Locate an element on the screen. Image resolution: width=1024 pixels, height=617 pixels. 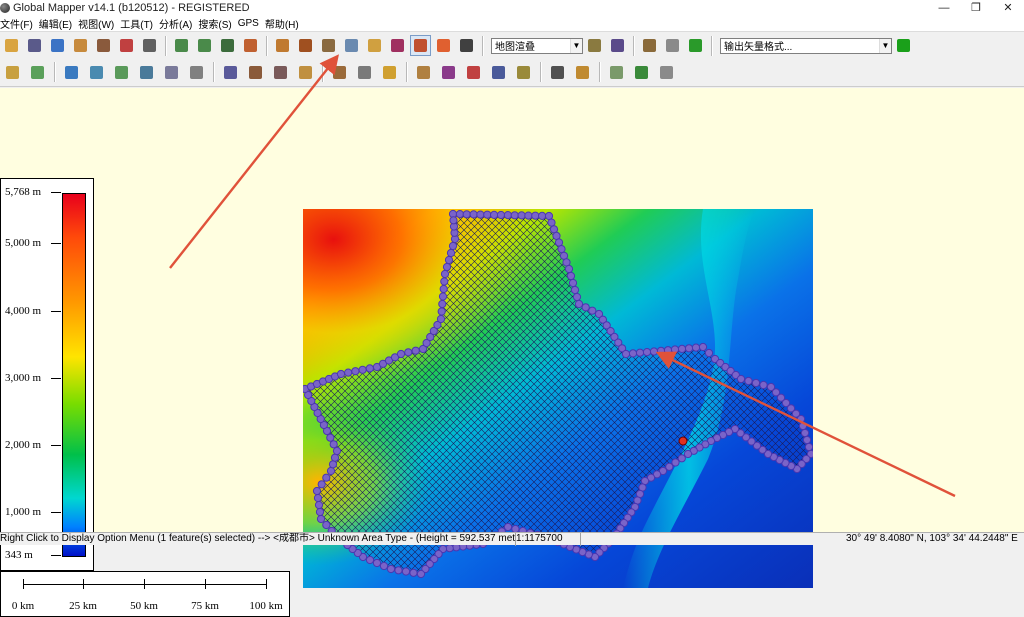
selected-vertex is located at coordinates (683, 441).